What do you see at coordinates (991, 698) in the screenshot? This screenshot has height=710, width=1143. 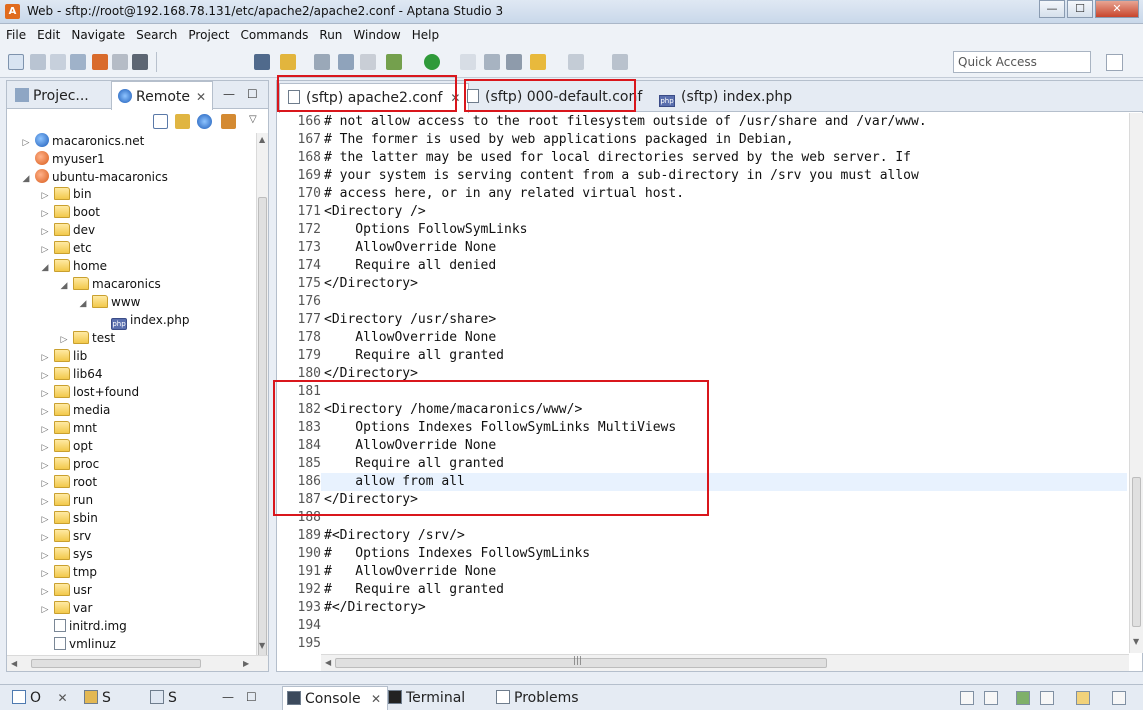 I see `scroll-lock-icon` at bounding box center [991, 698].